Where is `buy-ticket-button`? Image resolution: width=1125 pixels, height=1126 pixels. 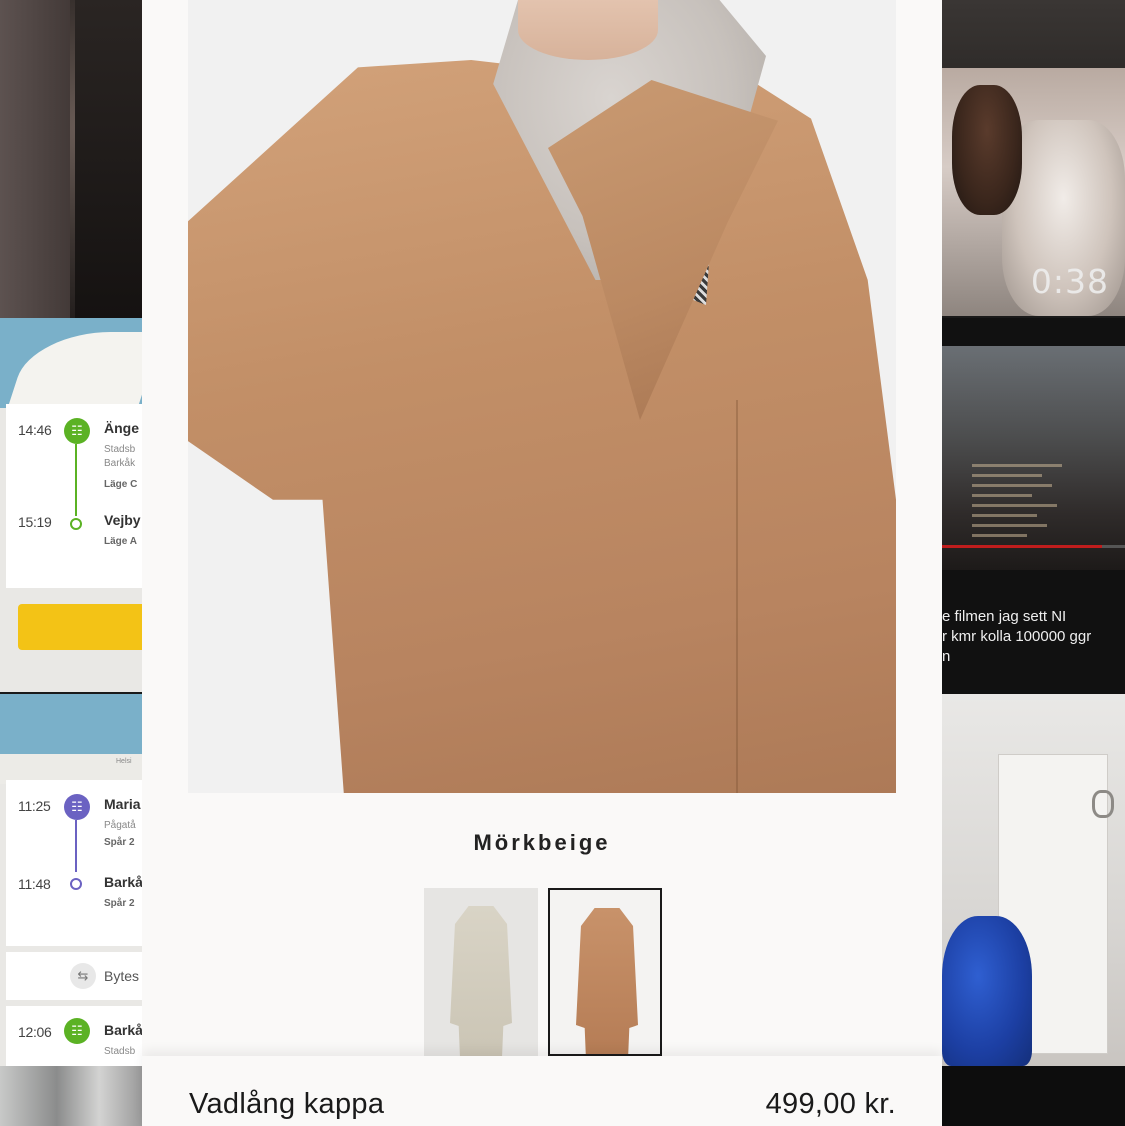
buy-ticket-button is located at coordinates (80, 627).